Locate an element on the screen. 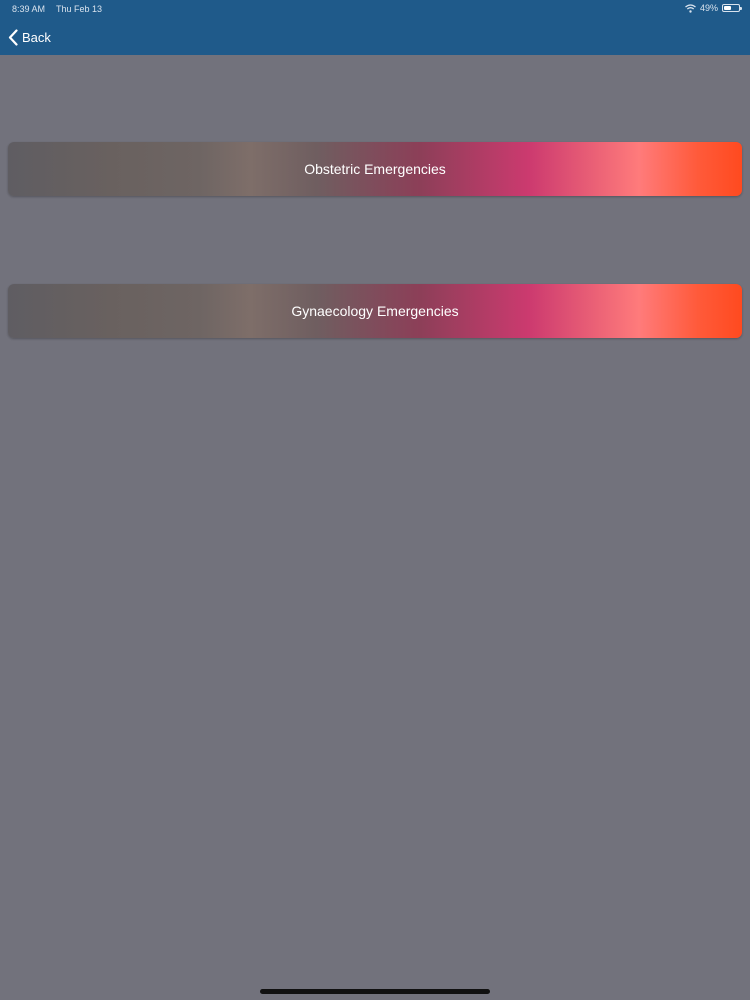 This screenshot has height=1000, width=750. battery-icon is located at coordinates (732, 8).